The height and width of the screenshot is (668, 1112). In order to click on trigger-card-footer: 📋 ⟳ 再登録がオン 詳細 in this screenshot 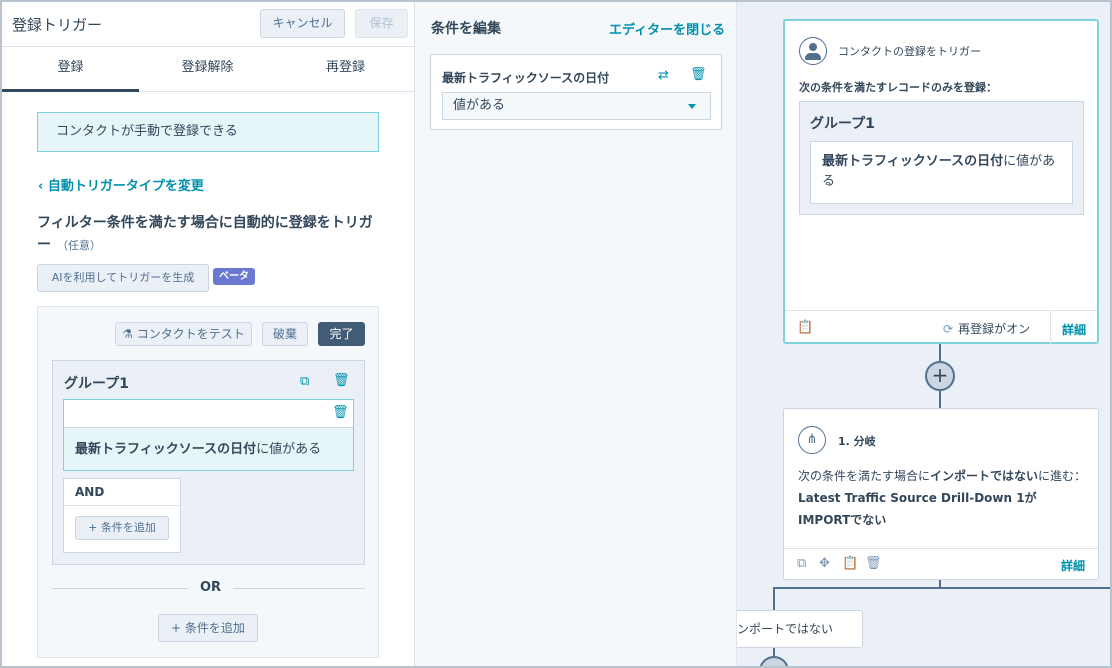, I will do `click(941, 327)`.